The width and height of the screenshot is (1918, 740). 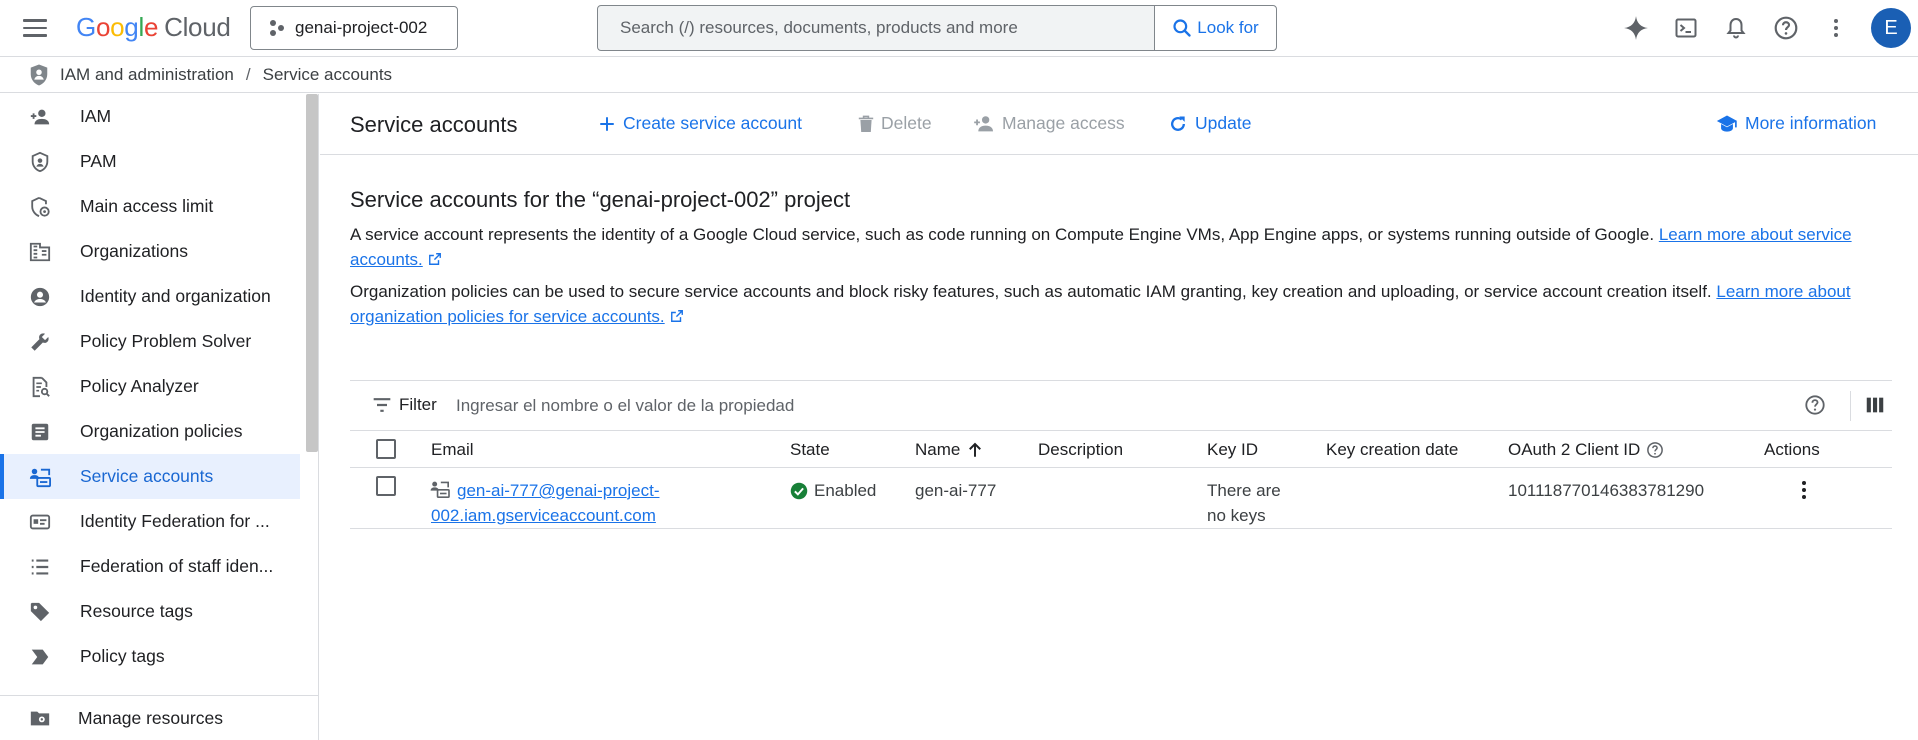 What do you see at coordinates (1232, 450) in the screenshot?
I see `column-header-key-id: Key ID` at bounding box center [1232, 450].